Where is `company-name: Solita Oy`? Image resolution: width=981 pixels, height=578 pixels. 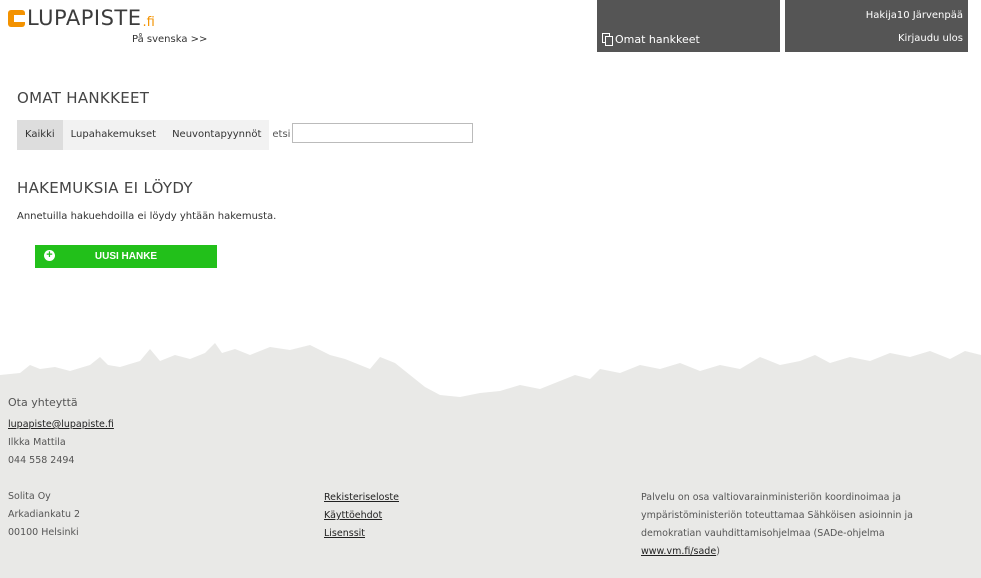
company-name: Solita Oy is located at coordinates (29, 496).